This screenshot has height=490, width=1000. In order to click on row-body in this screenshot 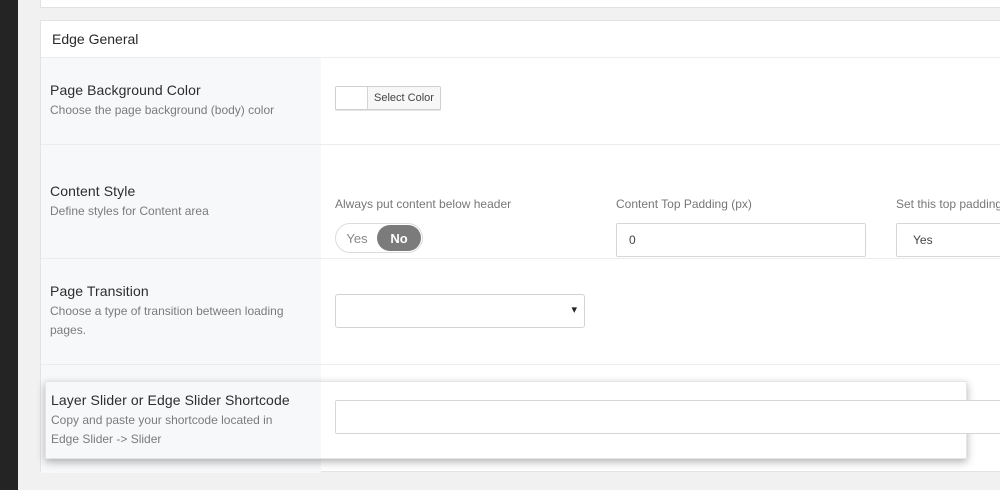, I will do `click(660, 420)`.